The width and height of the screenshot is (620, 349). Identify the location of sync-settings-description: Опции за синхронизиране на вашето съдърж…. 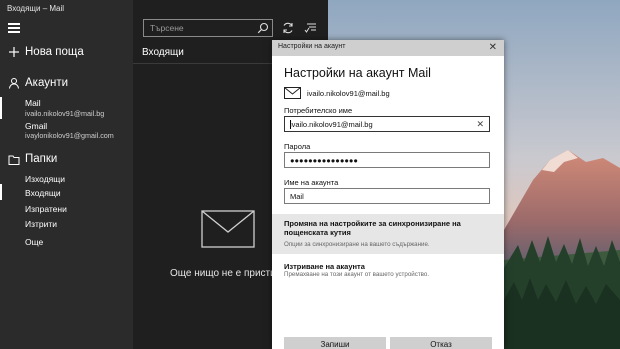
(357, 244).